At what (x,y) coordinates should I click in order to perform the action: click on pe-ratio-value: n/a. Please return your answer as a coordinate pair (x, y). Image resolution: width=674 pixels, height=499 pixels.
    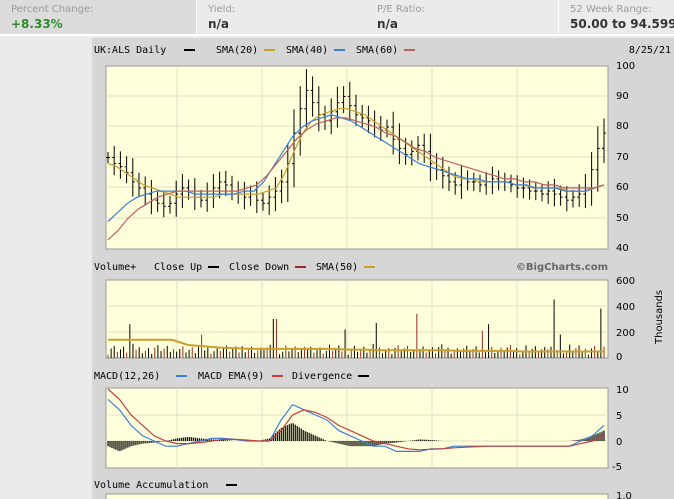
    Looking at the image, I should click on (388, 24).